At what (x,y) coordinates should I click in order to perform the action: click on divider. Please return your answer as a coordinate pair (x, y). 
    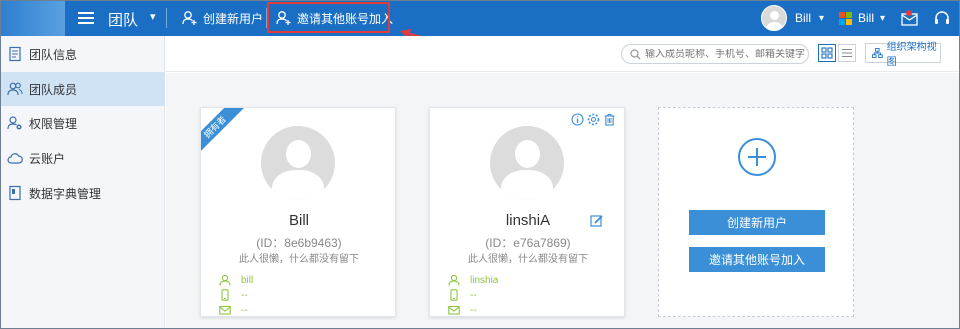
    Looking at the image, I should click on (166, 18).